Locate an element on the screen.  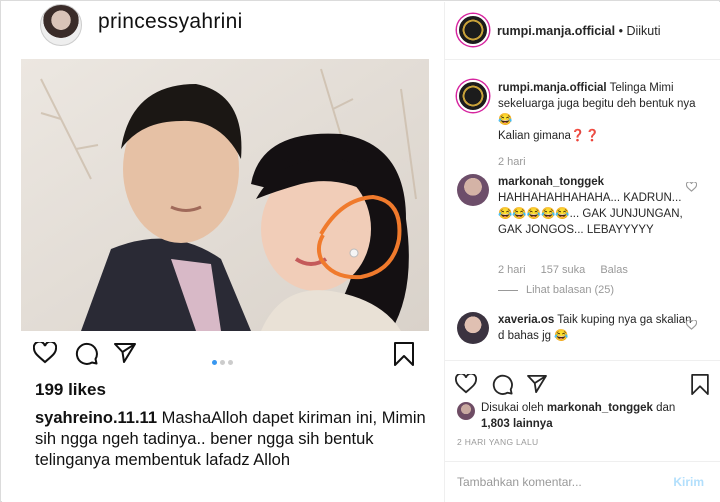
comment-time: 2 hari is located at coordinates (512, 270).